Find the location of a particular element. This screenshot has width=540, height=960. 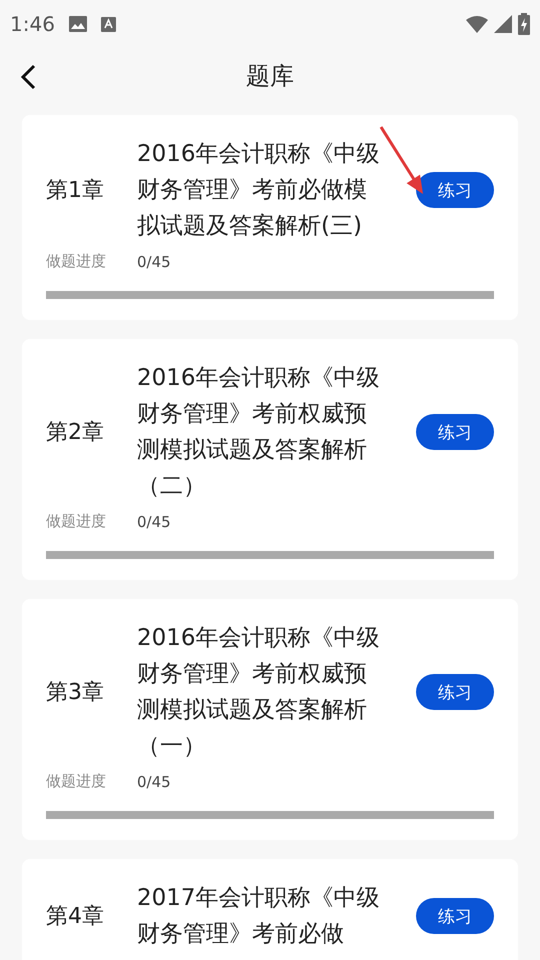

status-time: 1:46 is located at coordinates (32, 24).